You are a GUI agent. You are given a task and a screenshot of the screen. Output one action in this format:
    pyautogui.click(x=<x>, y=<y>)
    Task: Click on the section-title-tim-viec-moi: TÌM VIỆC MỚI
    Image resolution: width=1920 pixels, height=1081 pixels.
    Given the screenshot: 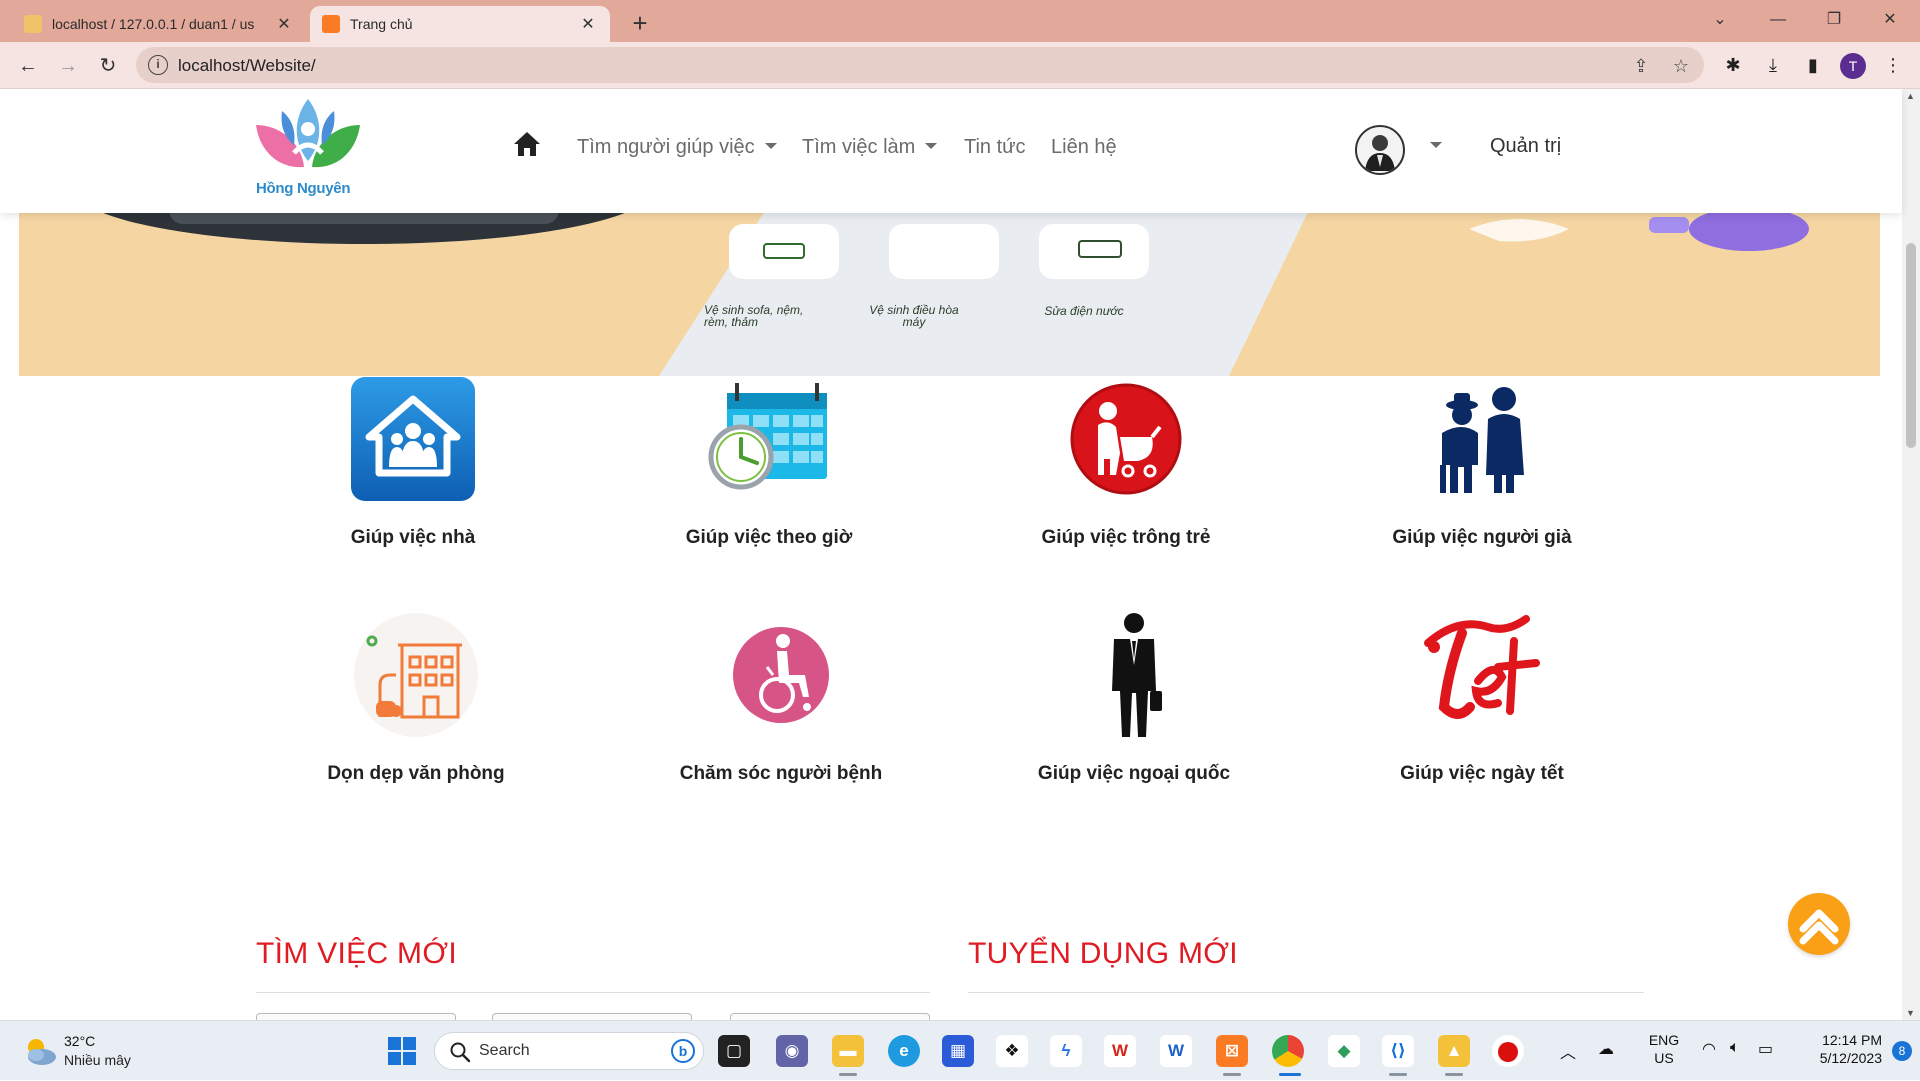 What is the action you would take?
    pyautogui.click(x=356, y=953)
    